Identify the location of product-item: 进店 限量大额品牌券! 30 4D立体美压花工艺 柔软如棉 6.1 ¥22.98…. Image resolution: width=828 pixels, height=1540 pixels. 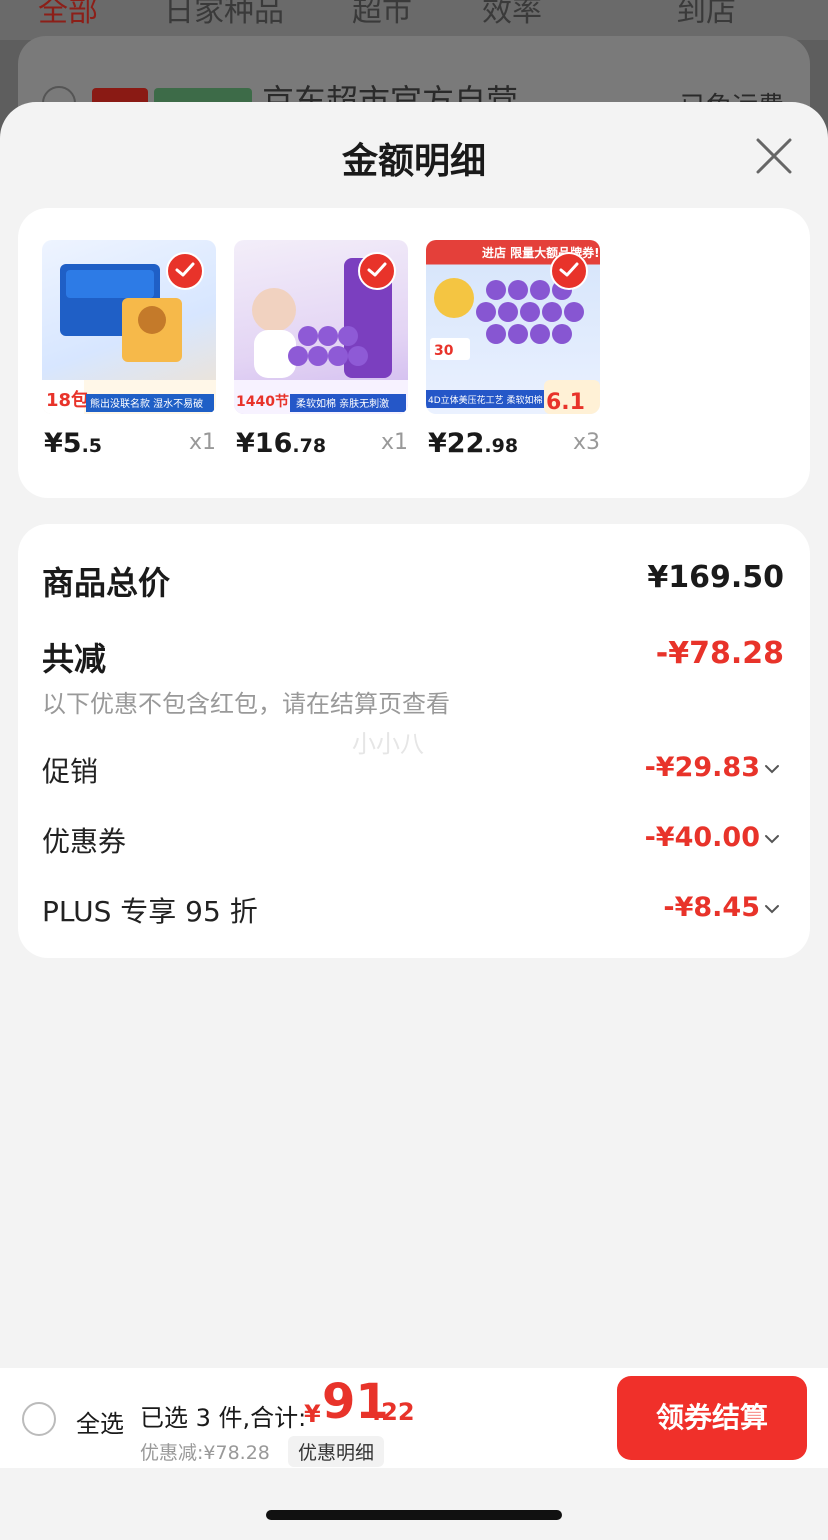
(513, 349).